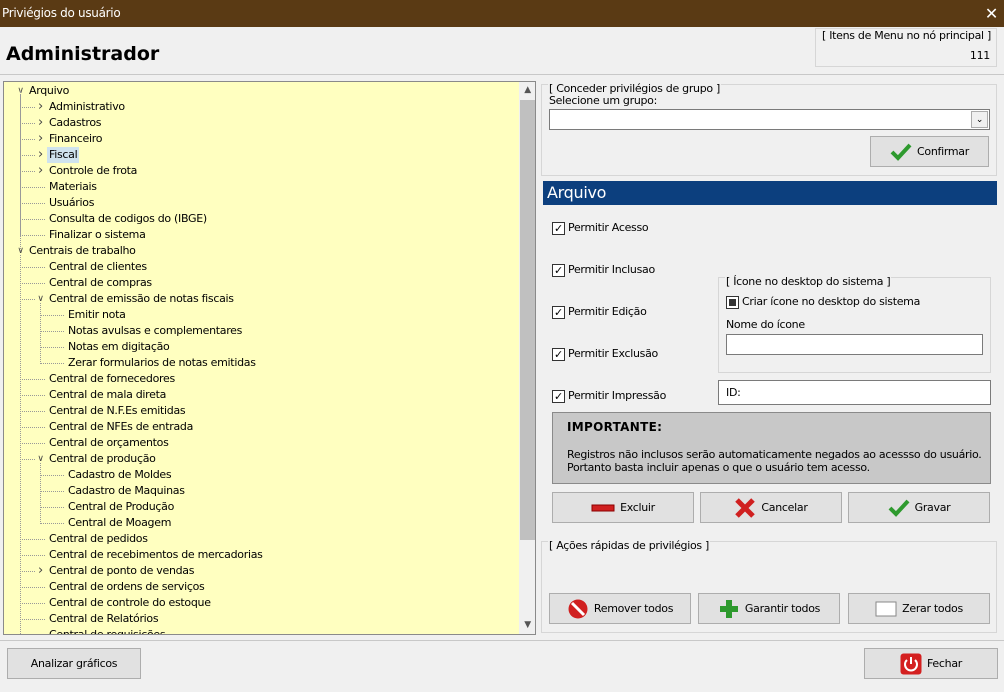 This screenshot has height=692, width=1004. What do you see at coordinates (608, 227) in the screenshot?
I see `permission-access-label: Permitir Acesso` at bounding box center [608, 227].